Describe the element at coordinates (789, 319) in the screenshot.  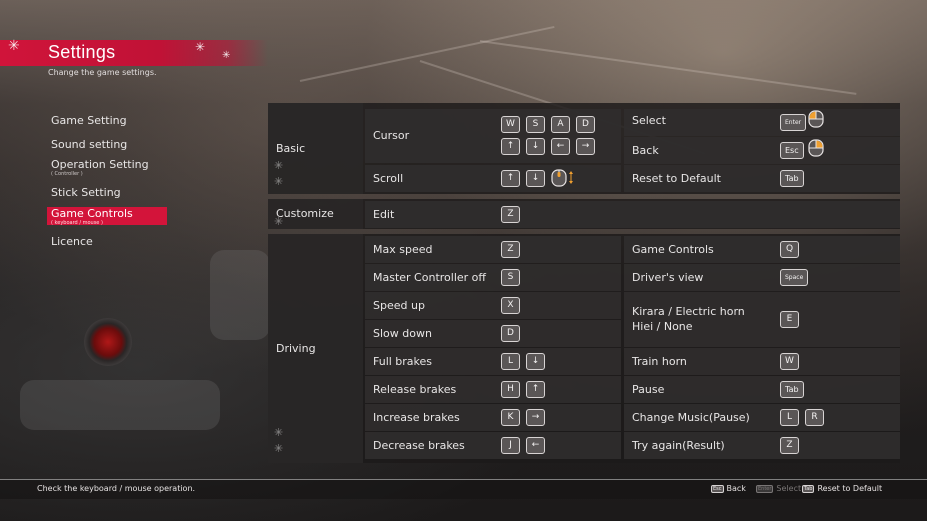
I see `key-cap: E` at that location.